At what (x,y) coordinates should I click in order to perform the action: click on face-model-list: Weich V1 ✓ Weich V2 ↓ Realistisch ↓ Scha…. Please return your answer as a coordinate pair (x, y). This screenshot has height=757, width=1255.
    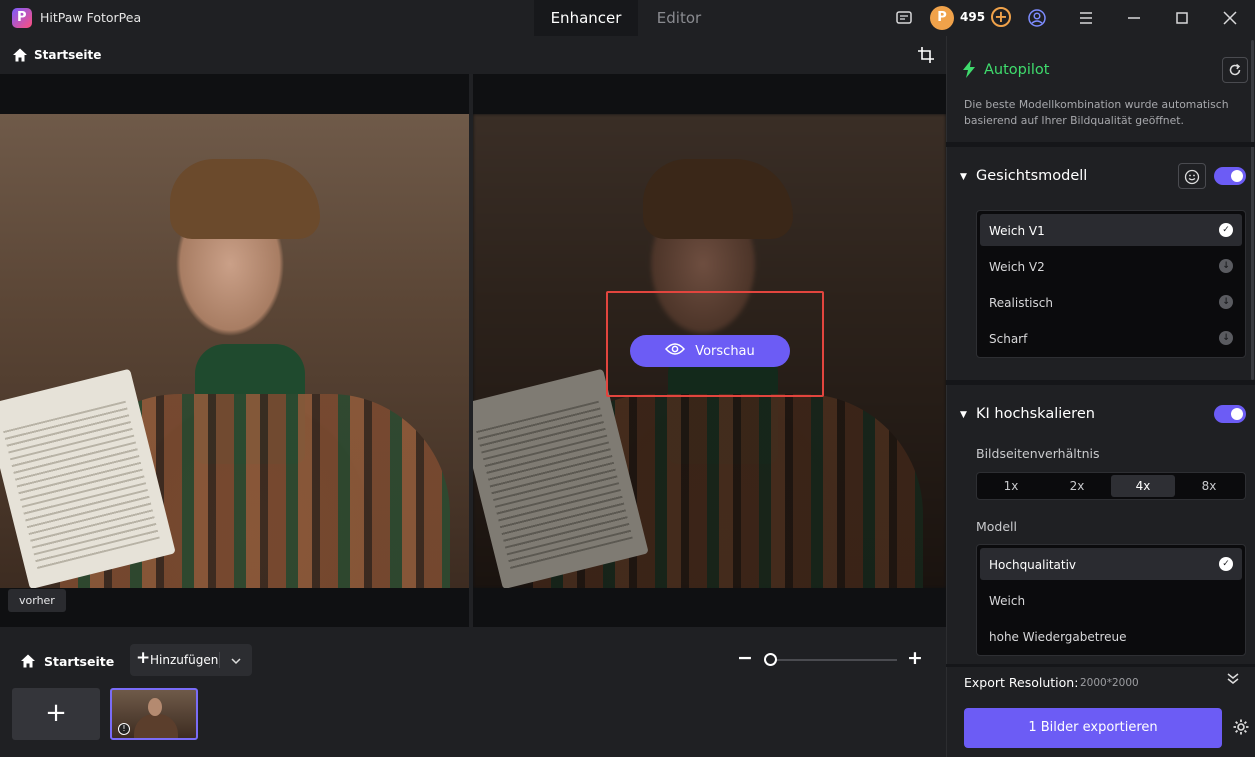
    Looking at the image, I should click on (1111, 284).